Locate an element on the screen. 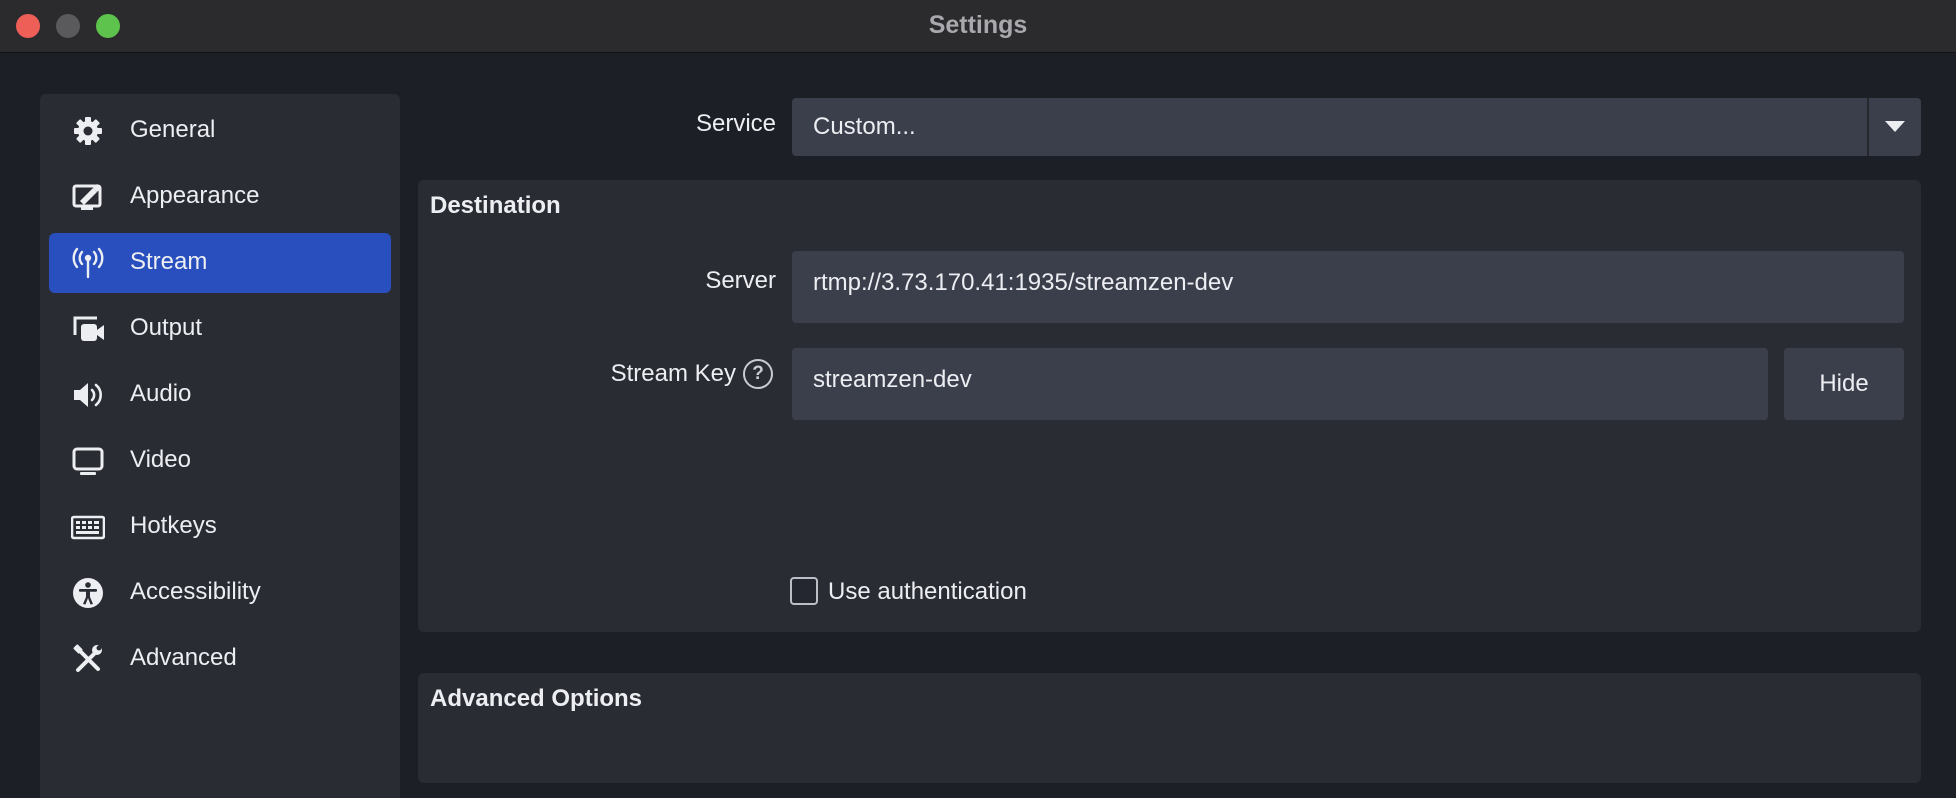 This screenshot has width=1956, height=798. window-title: Settings is located at coordinates (978, 25).